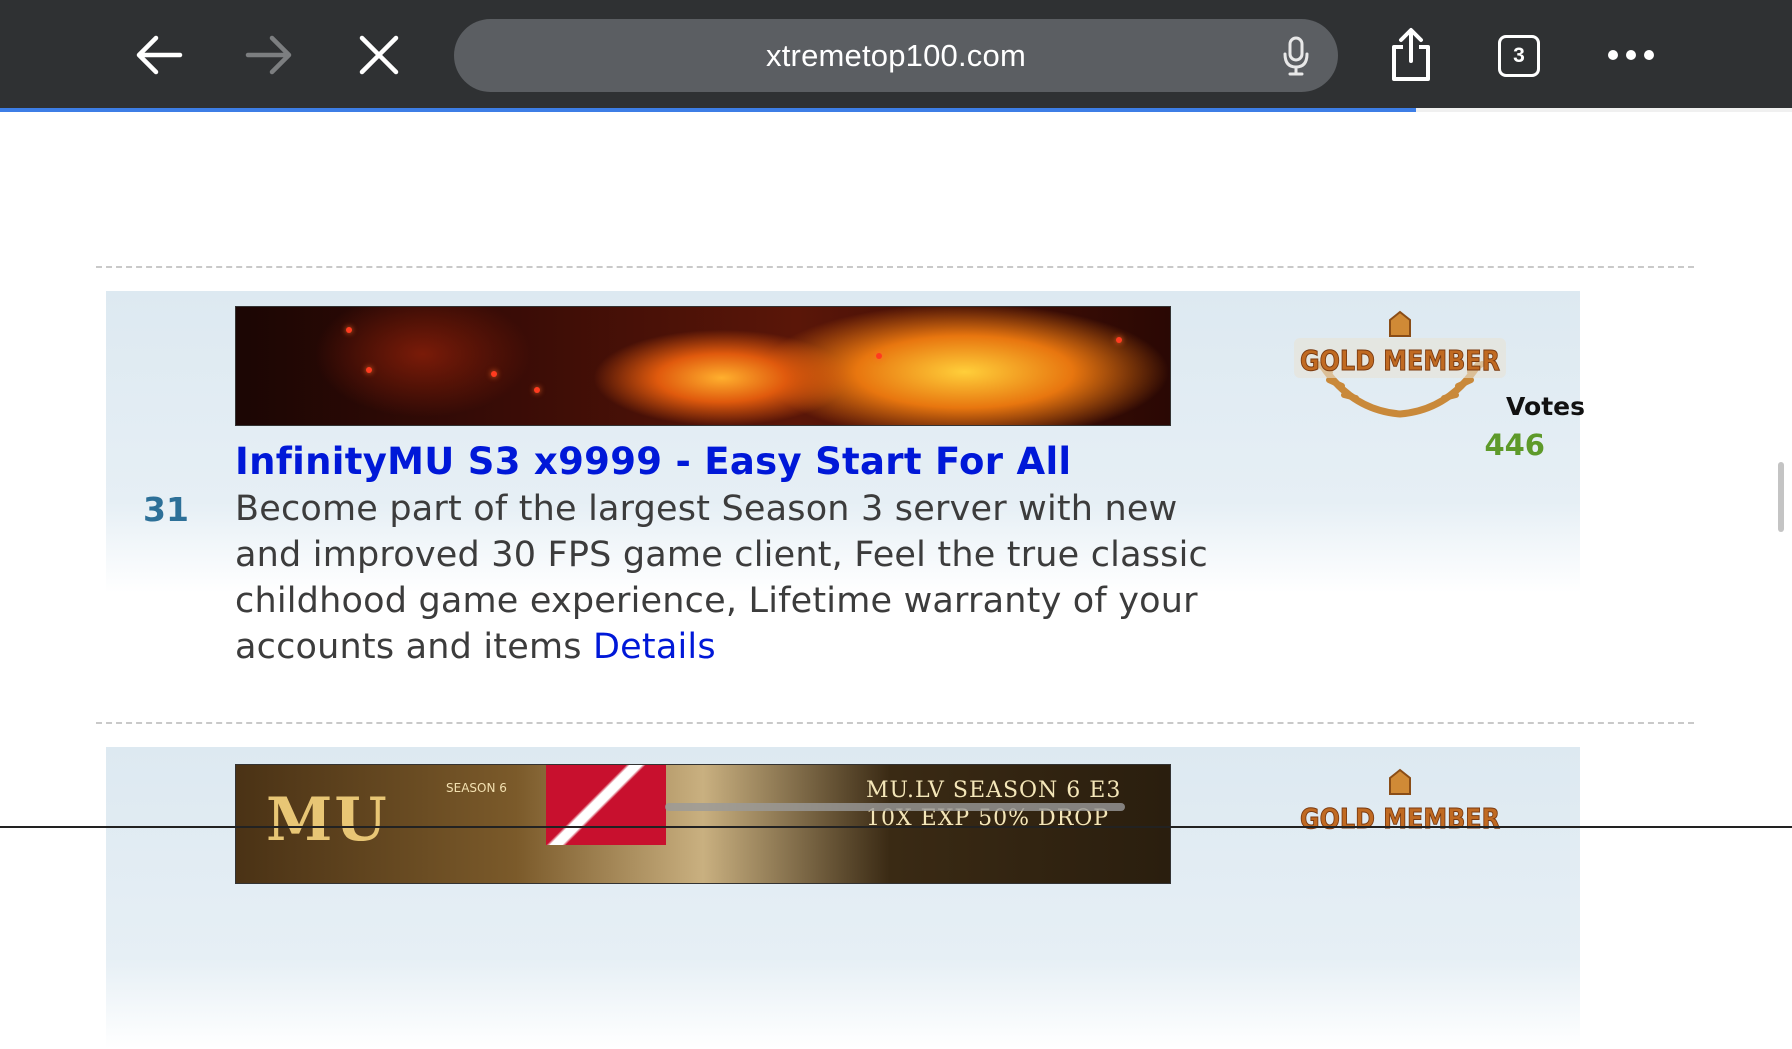  I want to click on tabs-button: 3, so click(1519, 56).